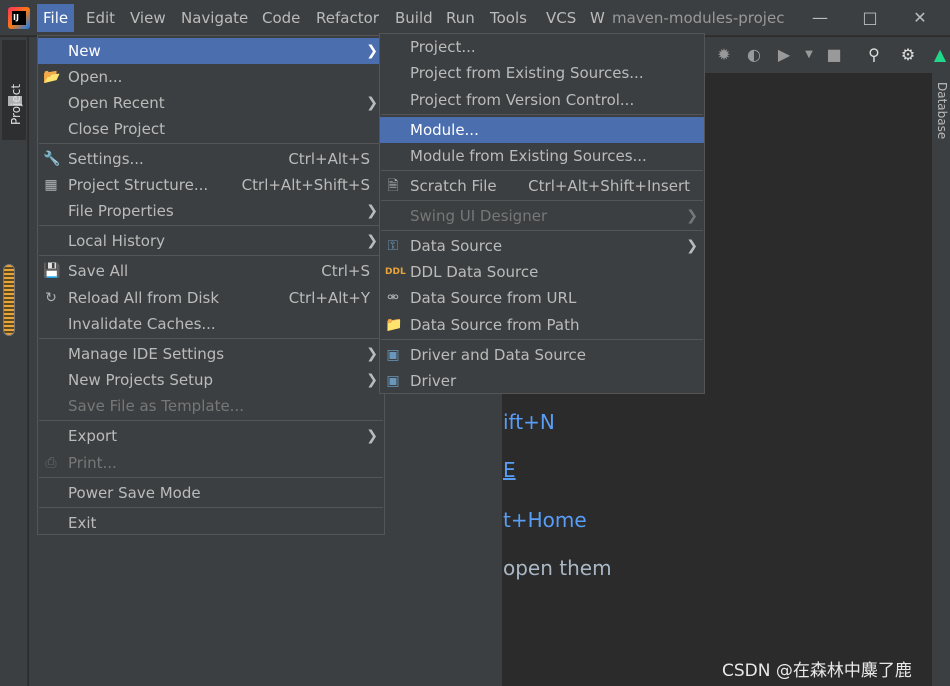 The height and width of the screenshot is (686, 950). Describe the element at coordinates (211, 185) in the screenshot. I see `file-menu-project-structure: ▦ Project Structure... Ctrl+Alt+Shift+S` at that location.